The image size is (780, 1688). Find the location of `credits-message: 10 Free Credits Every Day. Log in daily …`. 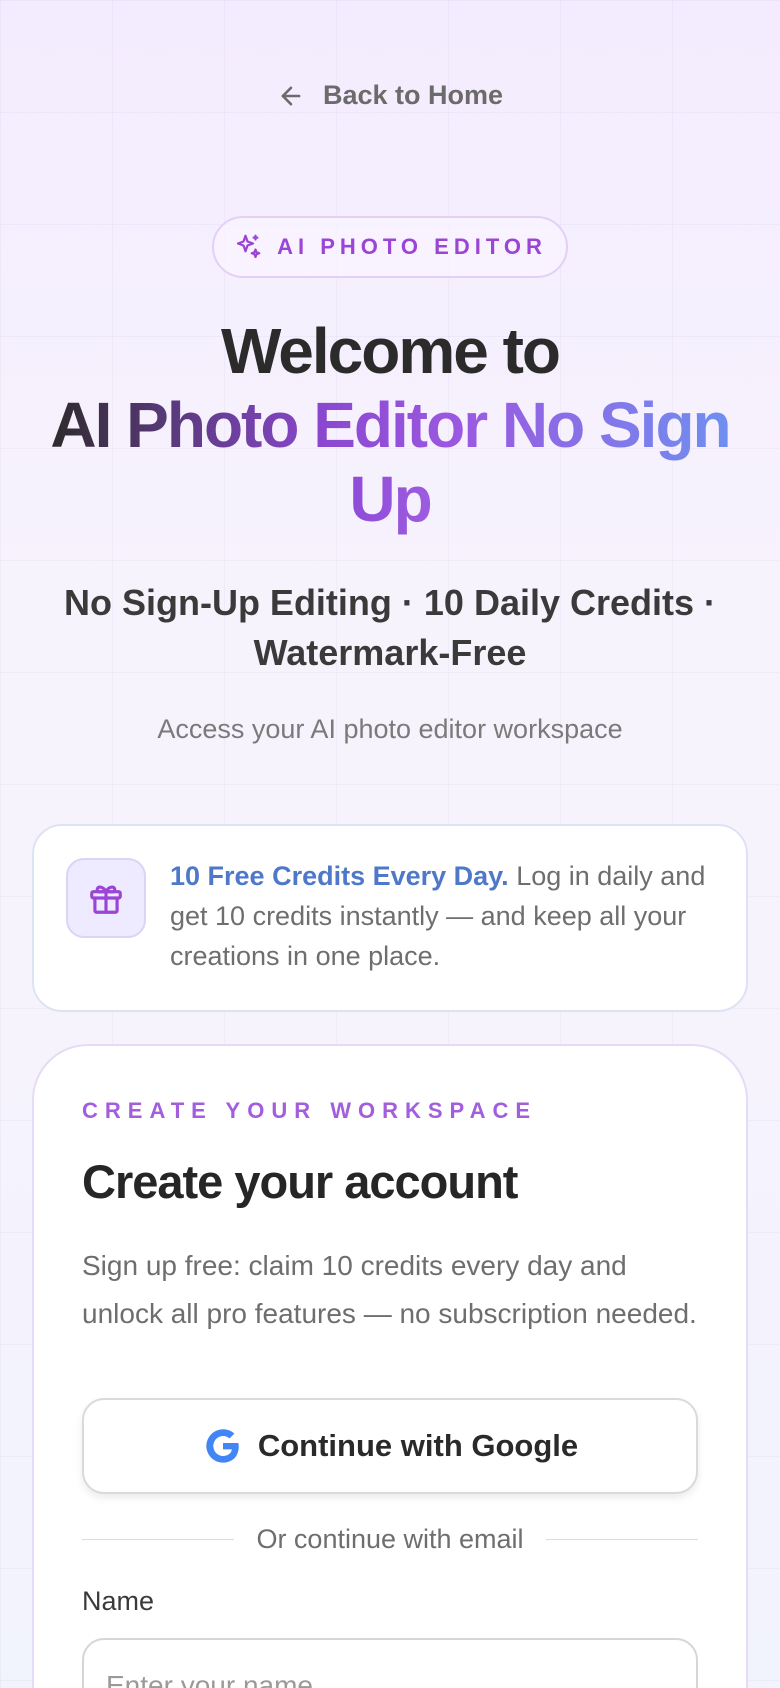

credits-message: 10 Free Credits Every Day. Log in daily … is located at coordinates (443, 933).